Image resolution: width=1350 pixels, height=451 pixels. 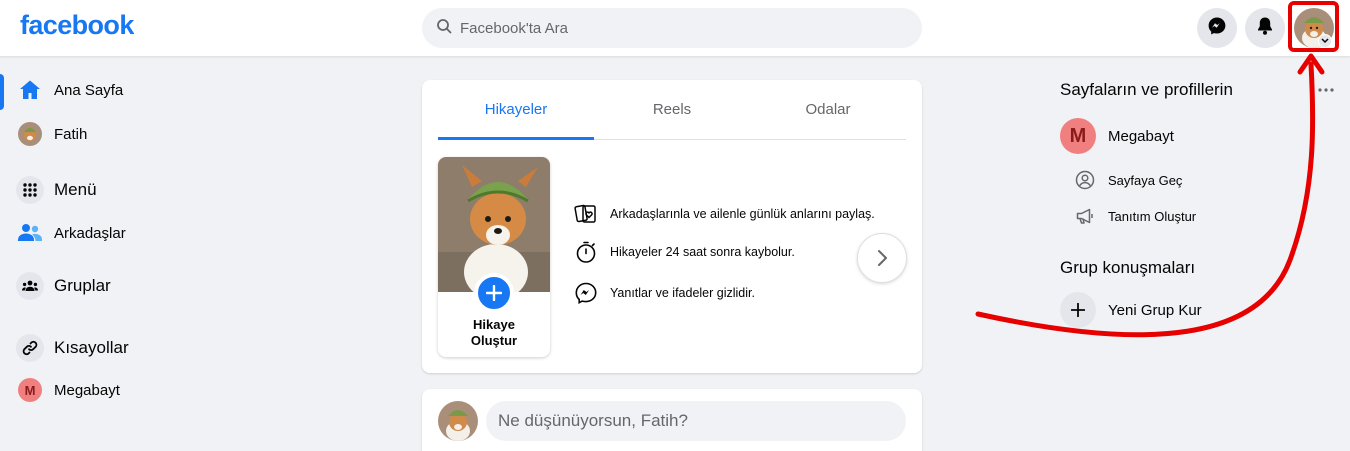 I want to click on page-name: Megabayt, so click(x=1141, y=136).